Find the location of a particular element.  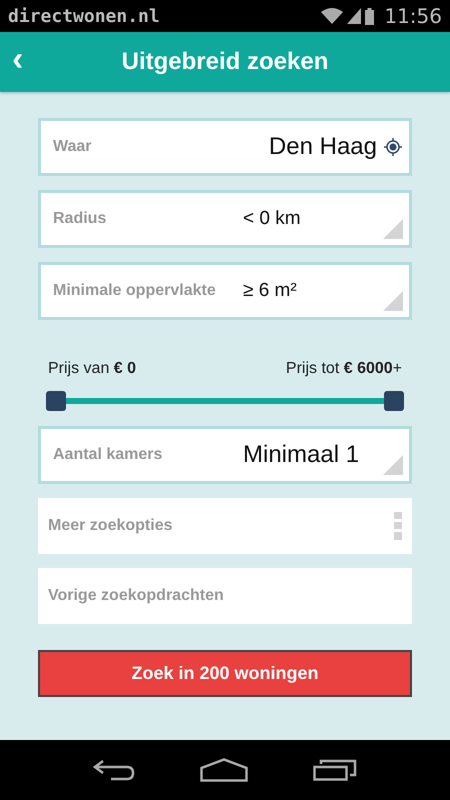

signal-icon is located at coordinates (354, 16).